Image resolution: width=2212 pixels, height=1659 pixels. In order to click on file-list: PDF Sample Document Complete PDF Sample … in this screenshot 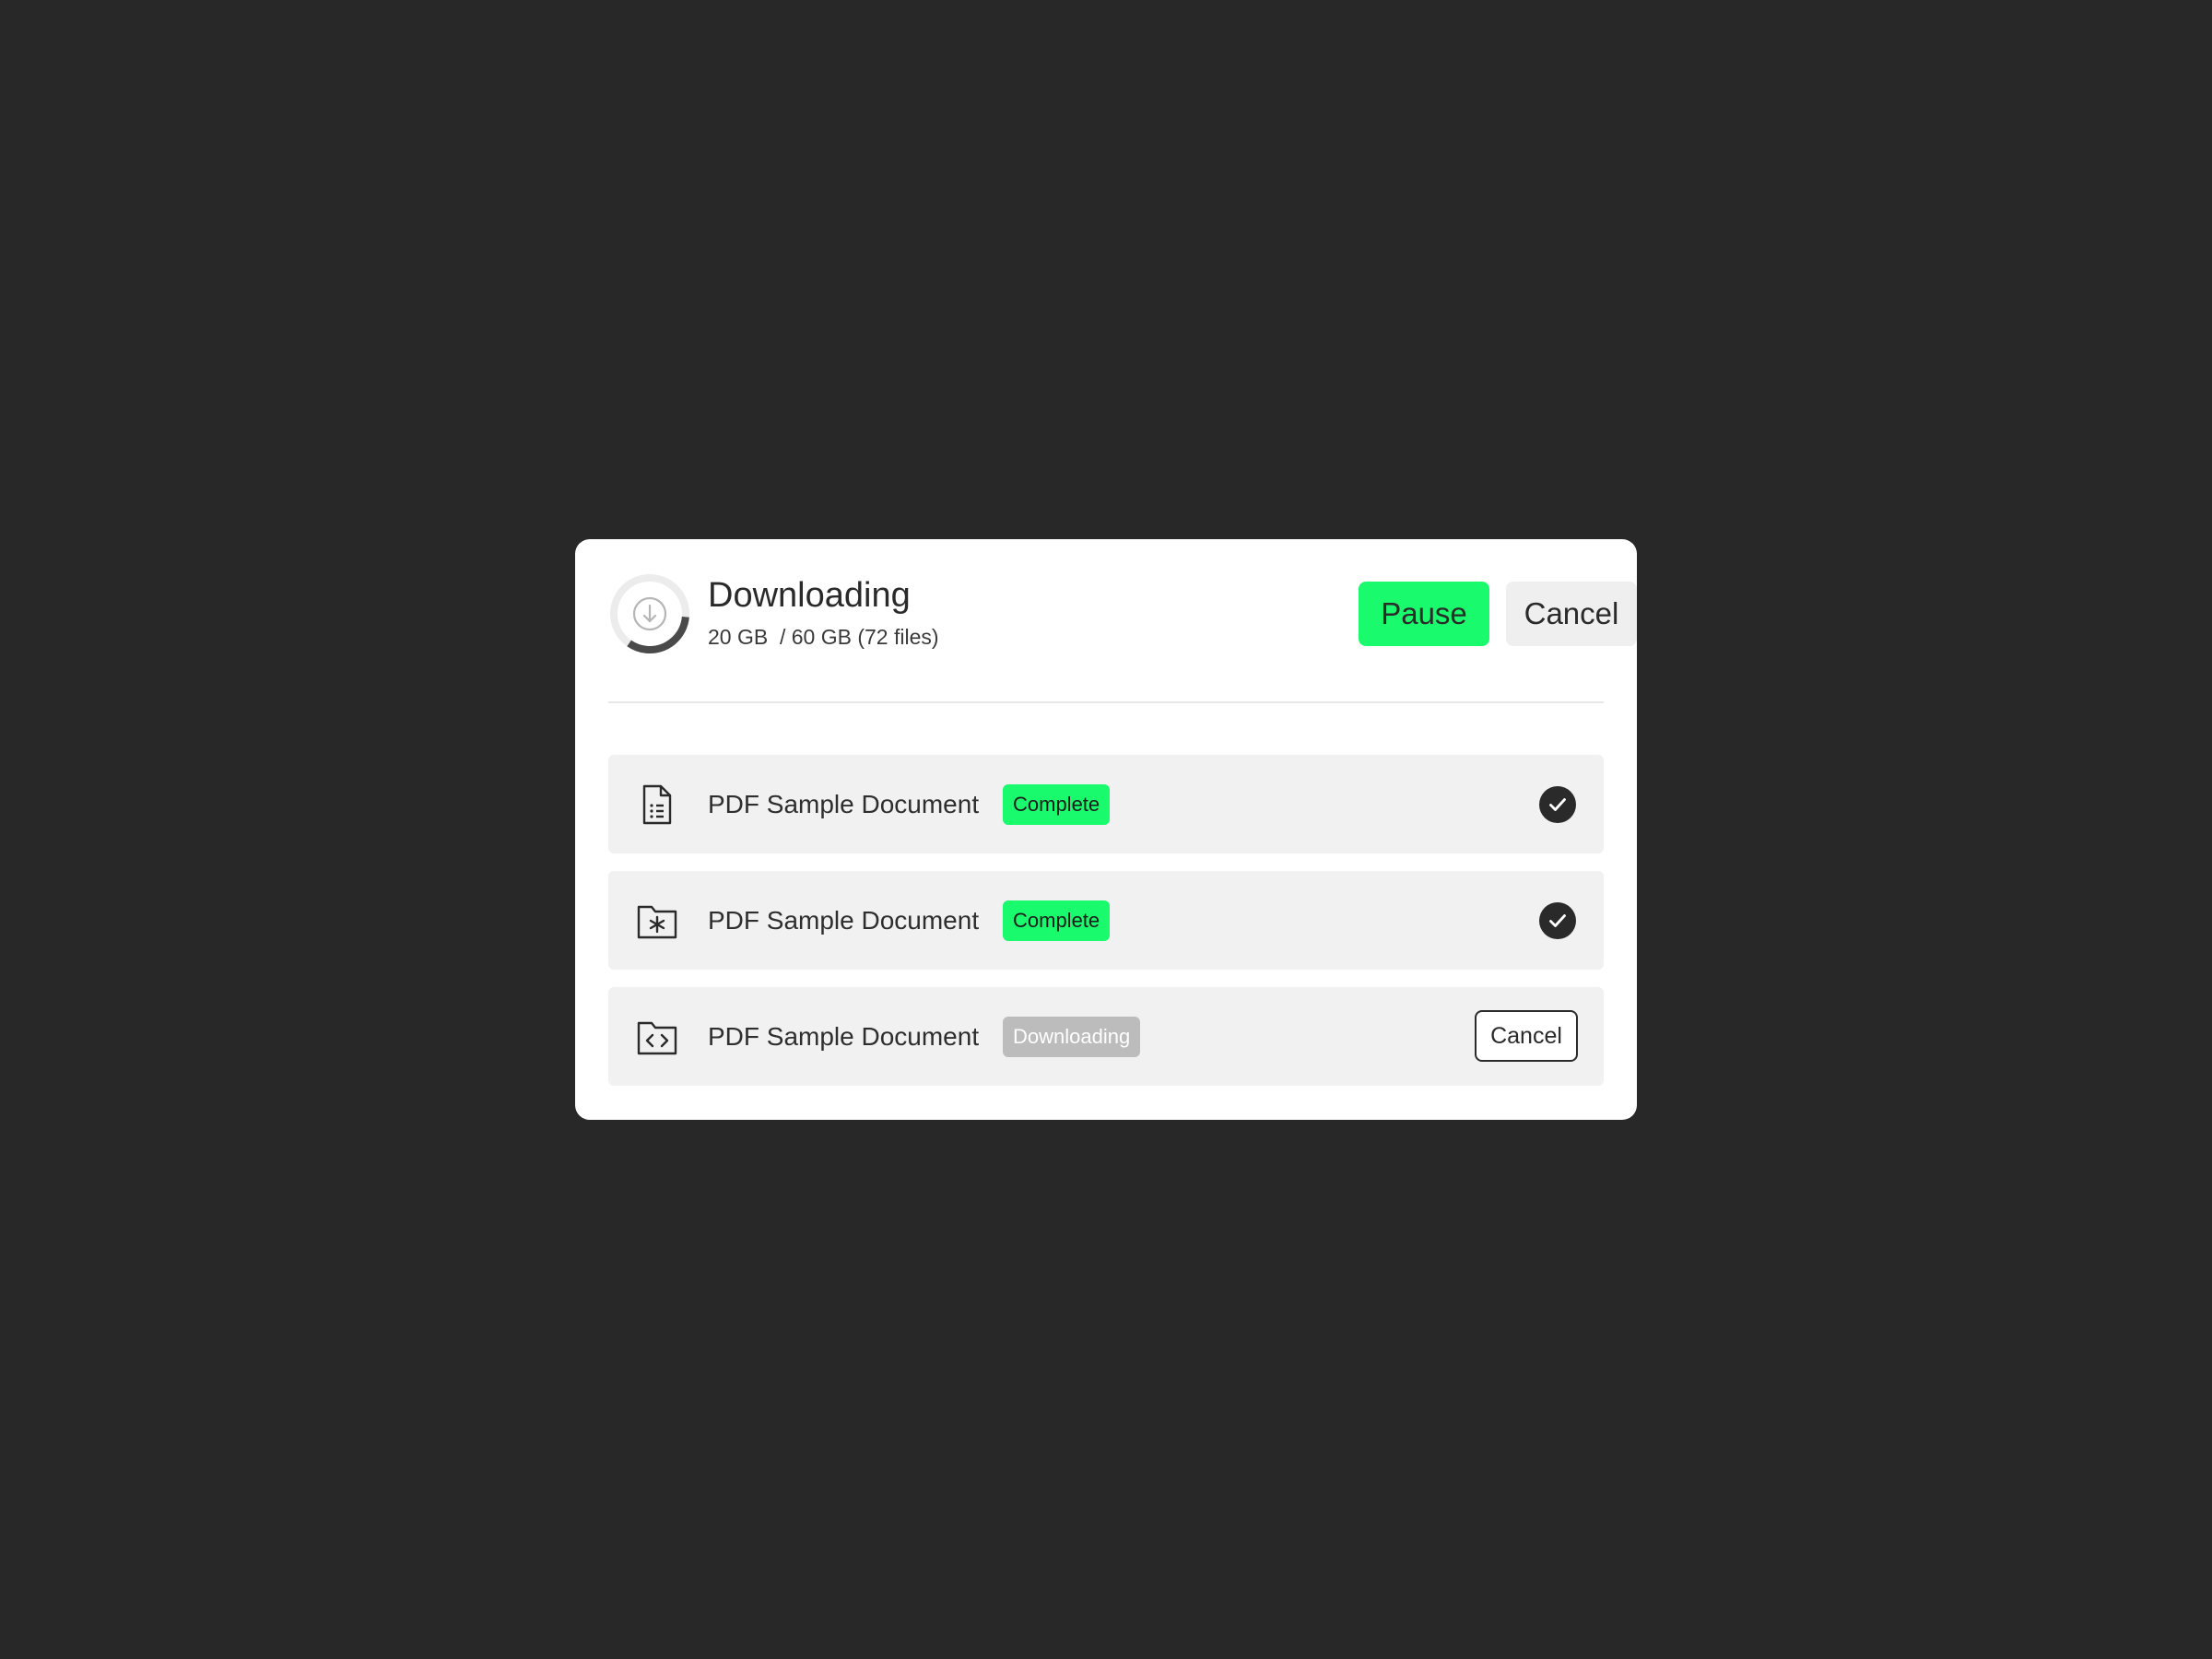, I will do `click(1106, 929)`.